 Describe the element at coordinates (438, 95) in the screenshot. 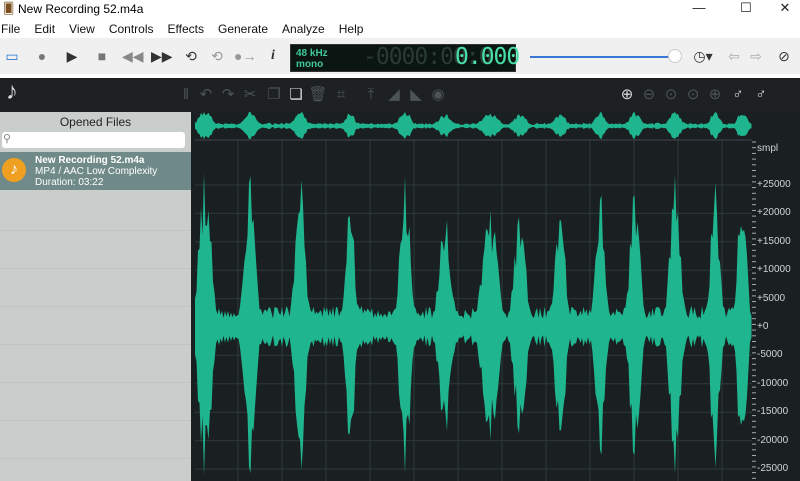

I see `effect-icon: ◉` at that location.